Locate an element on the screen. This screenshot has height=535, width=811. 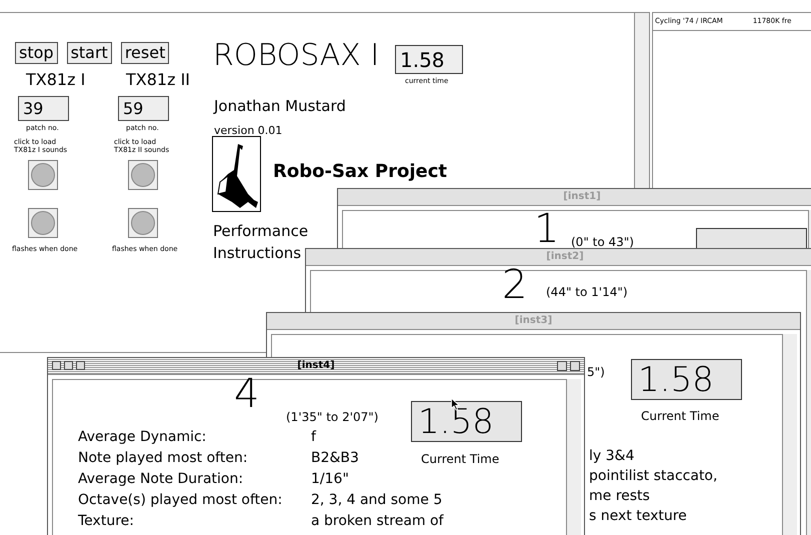
project-title: Robo-Sax Project is located at coordinates (360, 172).